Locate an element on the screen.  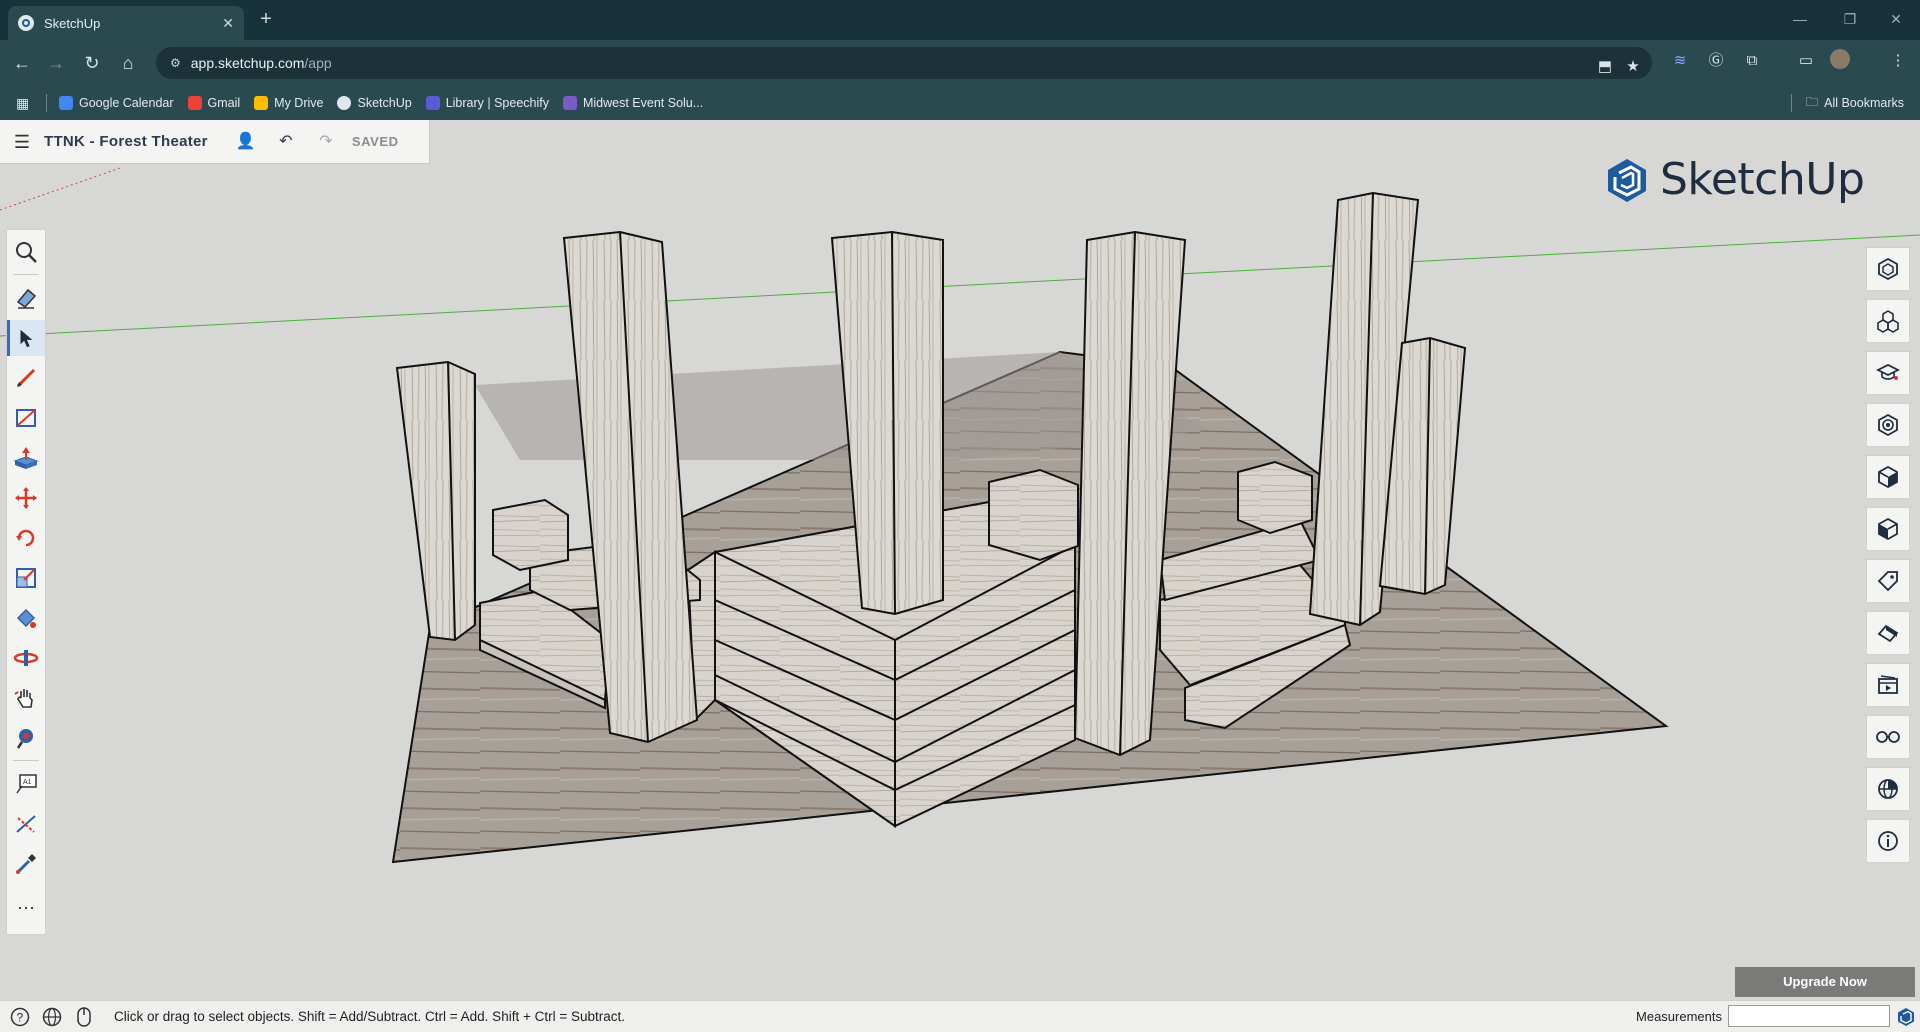
reload-icon: ↻ is located at coordinates (92, 63).